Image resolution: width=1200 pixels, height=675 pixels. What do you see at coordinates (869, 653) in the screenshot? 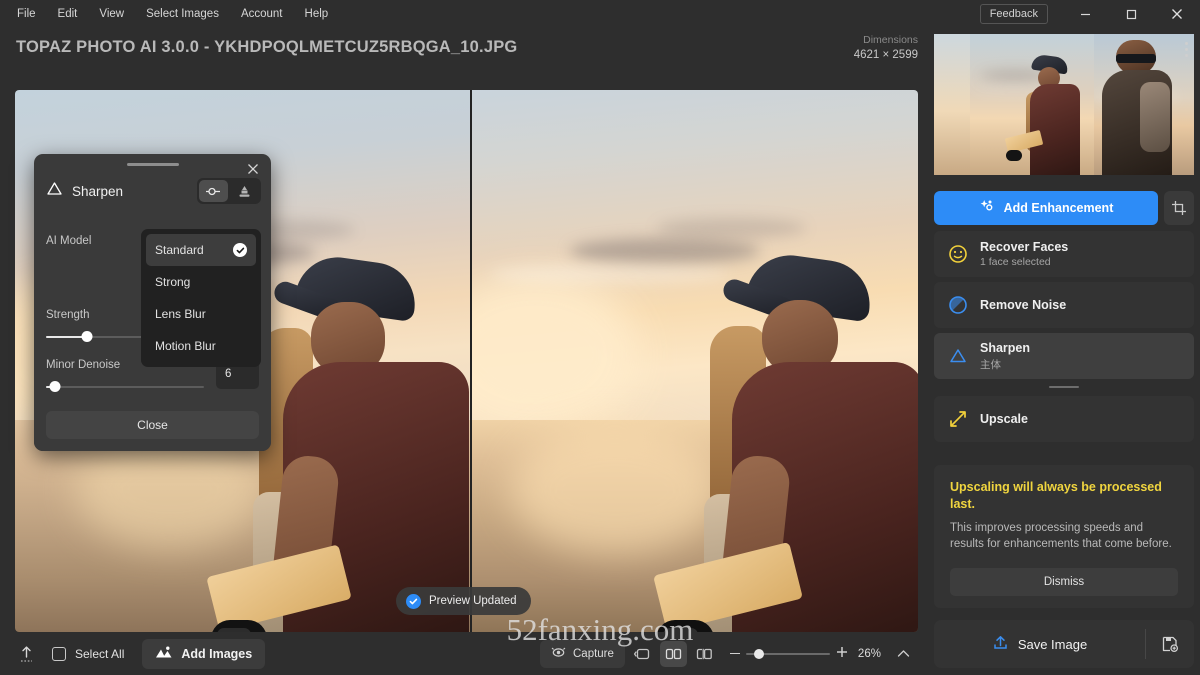
I see `zoom-percent: 26%` at bounding box center [869, 653].